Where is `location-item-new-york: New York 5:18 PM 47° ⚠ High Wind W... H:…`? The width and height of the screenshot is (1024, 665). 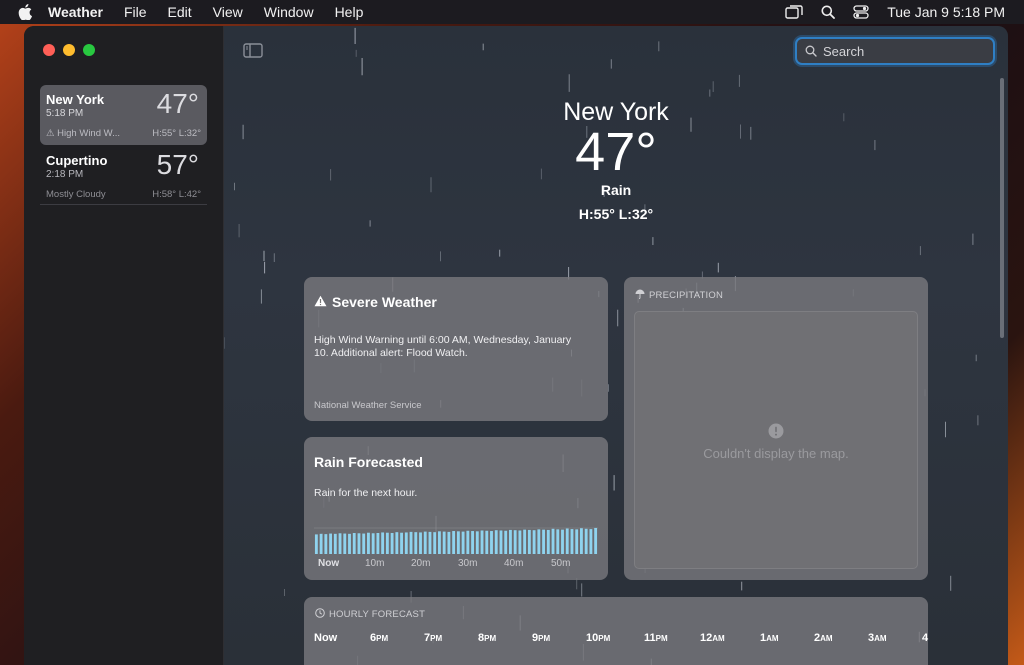 location-item-new-york: New York 5:18 PM 47° ⚠ High Wind W... H:… is located at coordinates (123, 115).